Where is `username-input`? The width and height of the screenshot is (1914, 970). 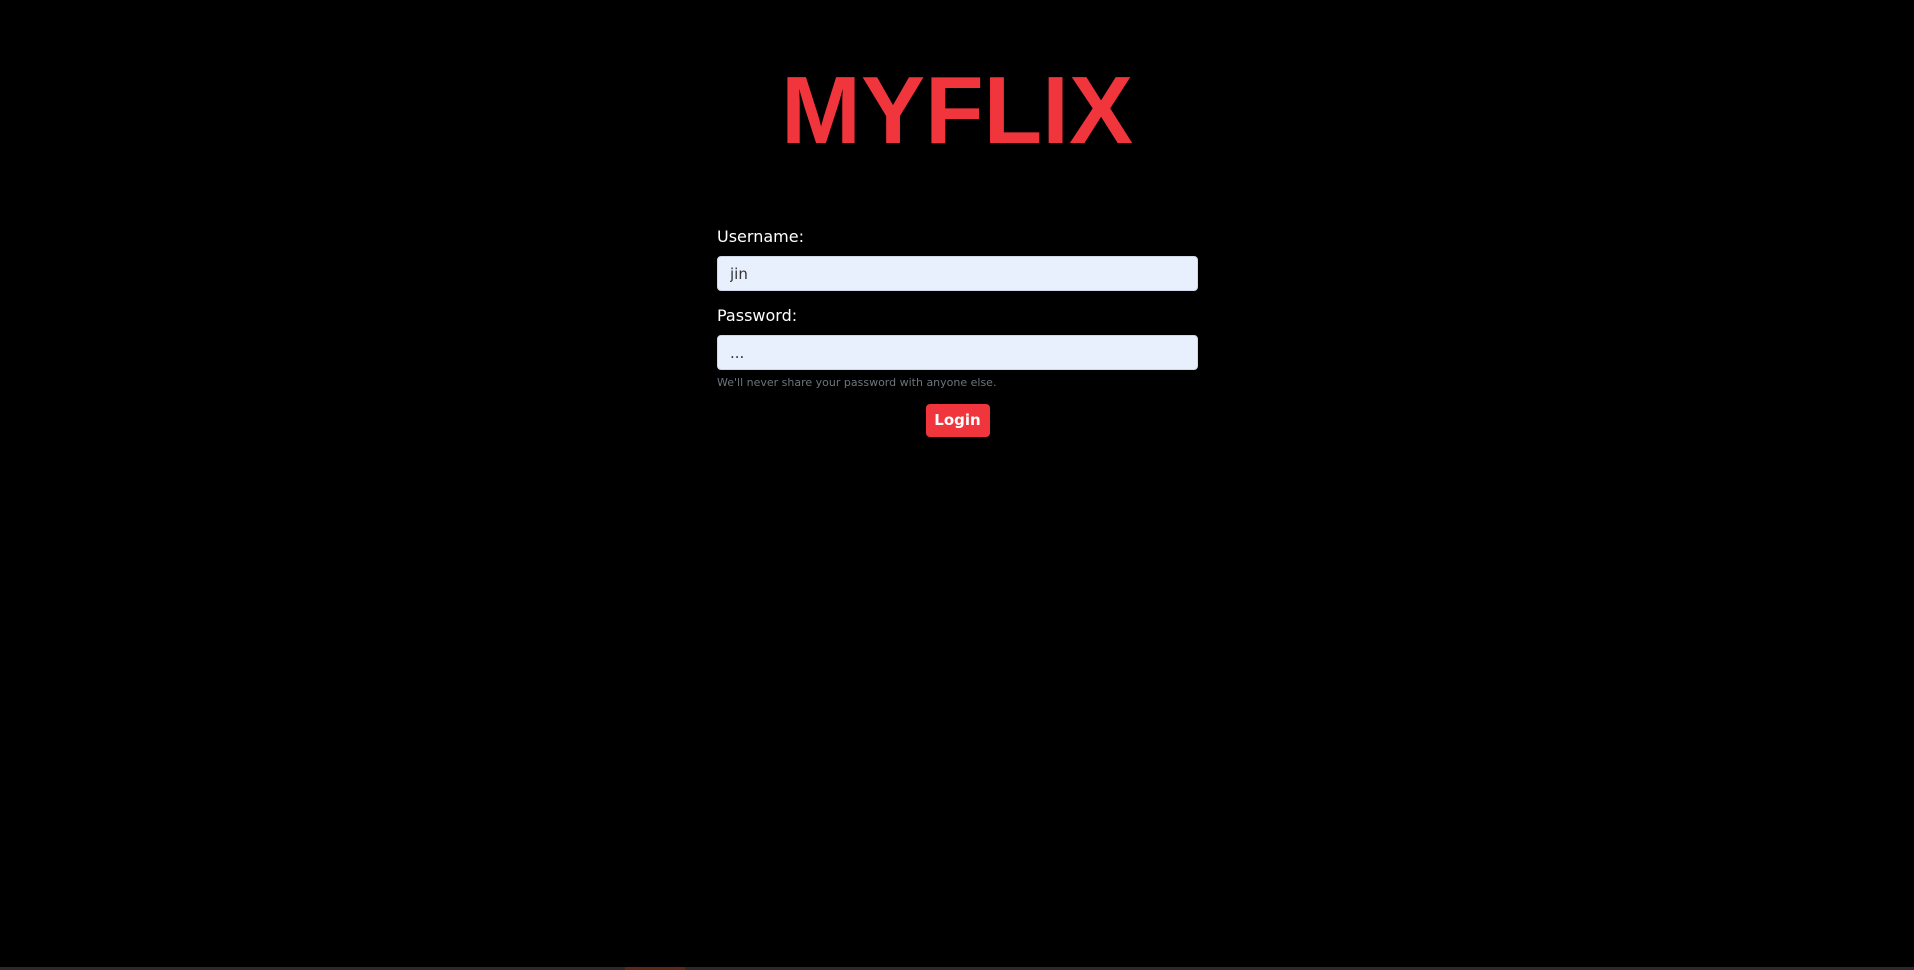
username-input is located at coordinates (957, 273).